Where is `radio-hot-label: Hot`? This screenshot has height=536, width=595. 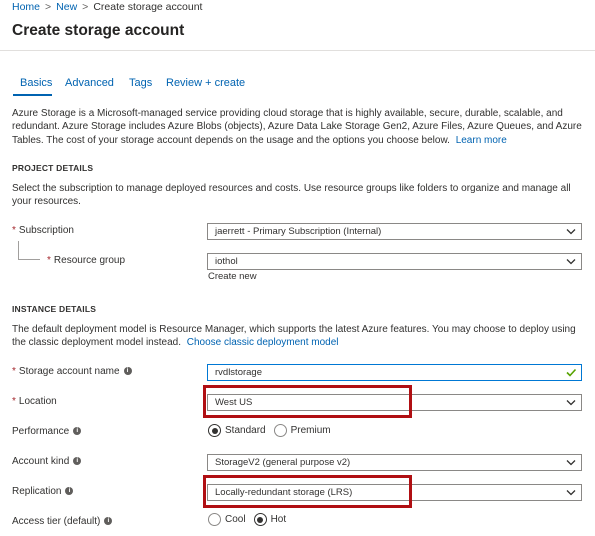 radio-hot-label: Hot is located at coordinates (278, 519).